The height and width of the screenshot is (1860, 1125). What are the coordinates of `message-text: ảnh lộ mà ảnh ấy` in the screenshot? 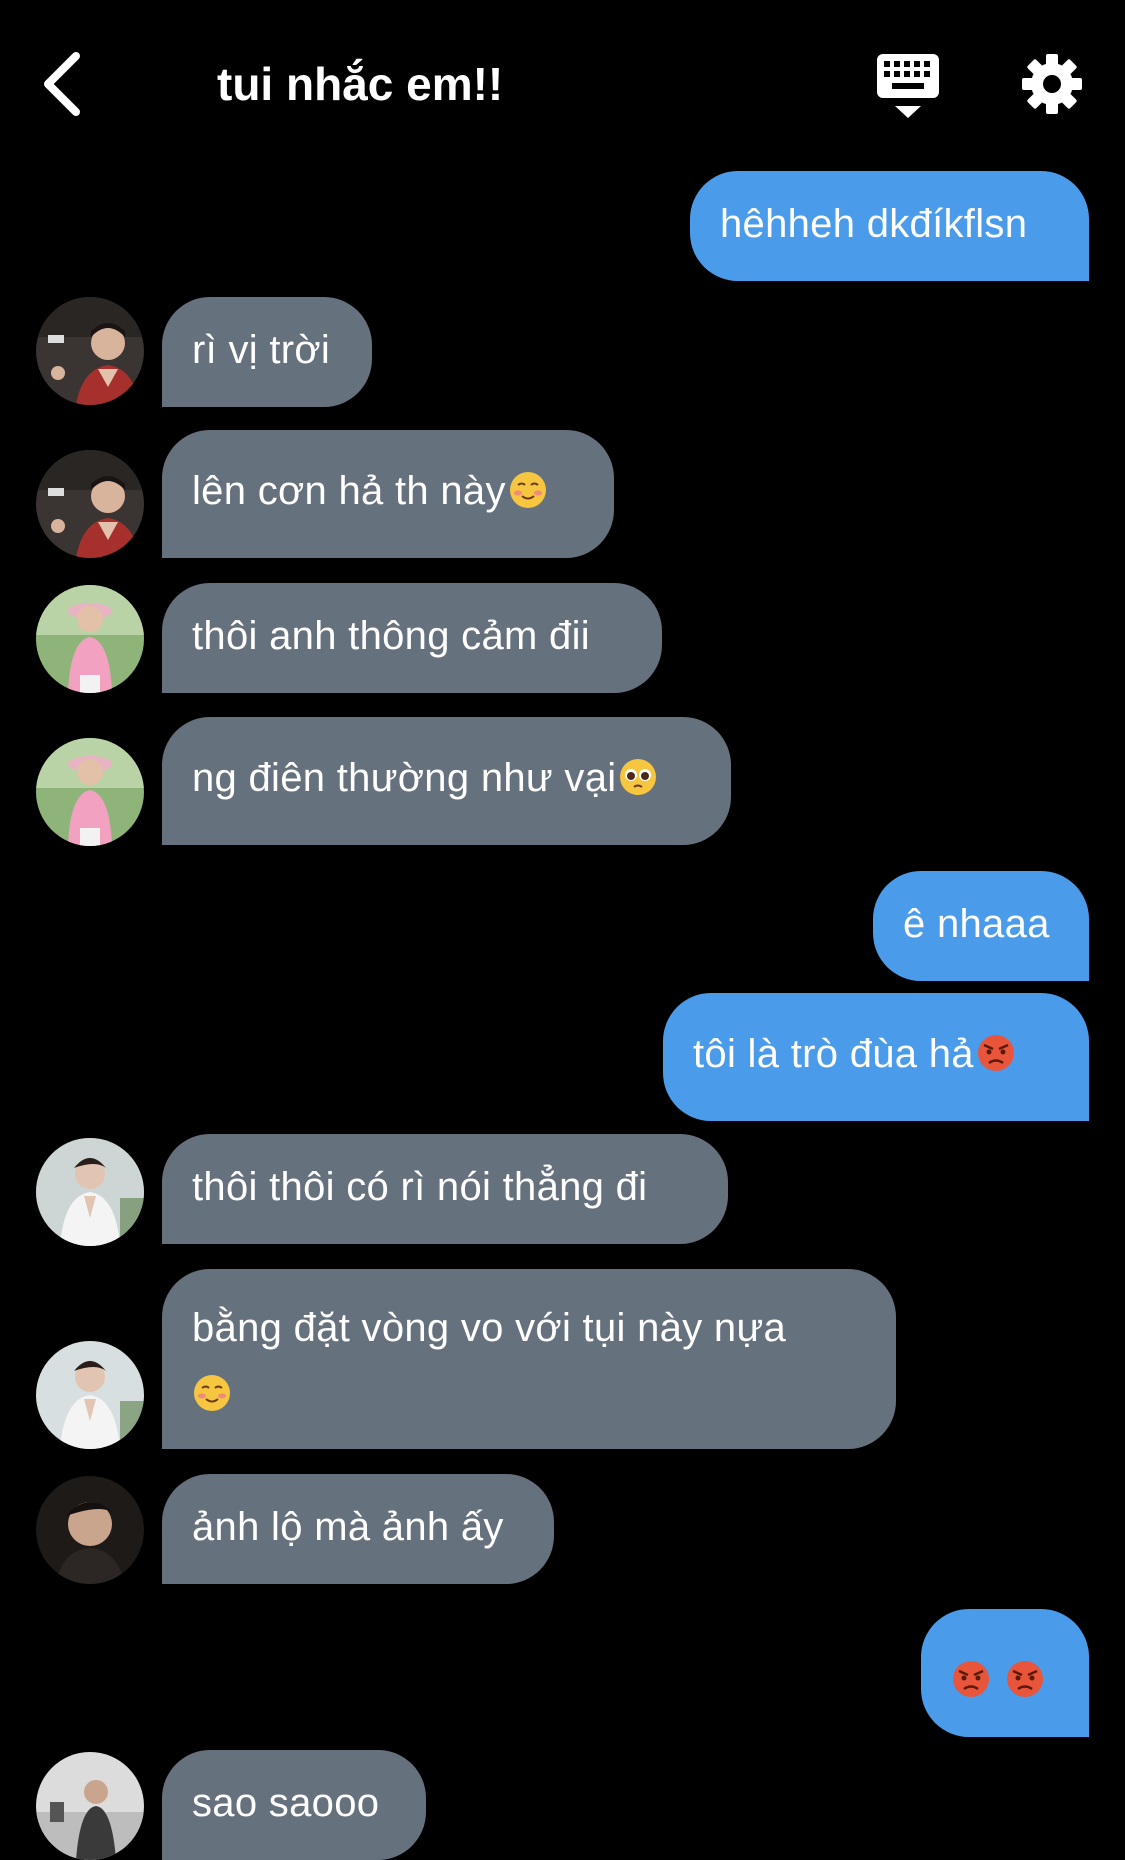 It's located at (348, 1527).